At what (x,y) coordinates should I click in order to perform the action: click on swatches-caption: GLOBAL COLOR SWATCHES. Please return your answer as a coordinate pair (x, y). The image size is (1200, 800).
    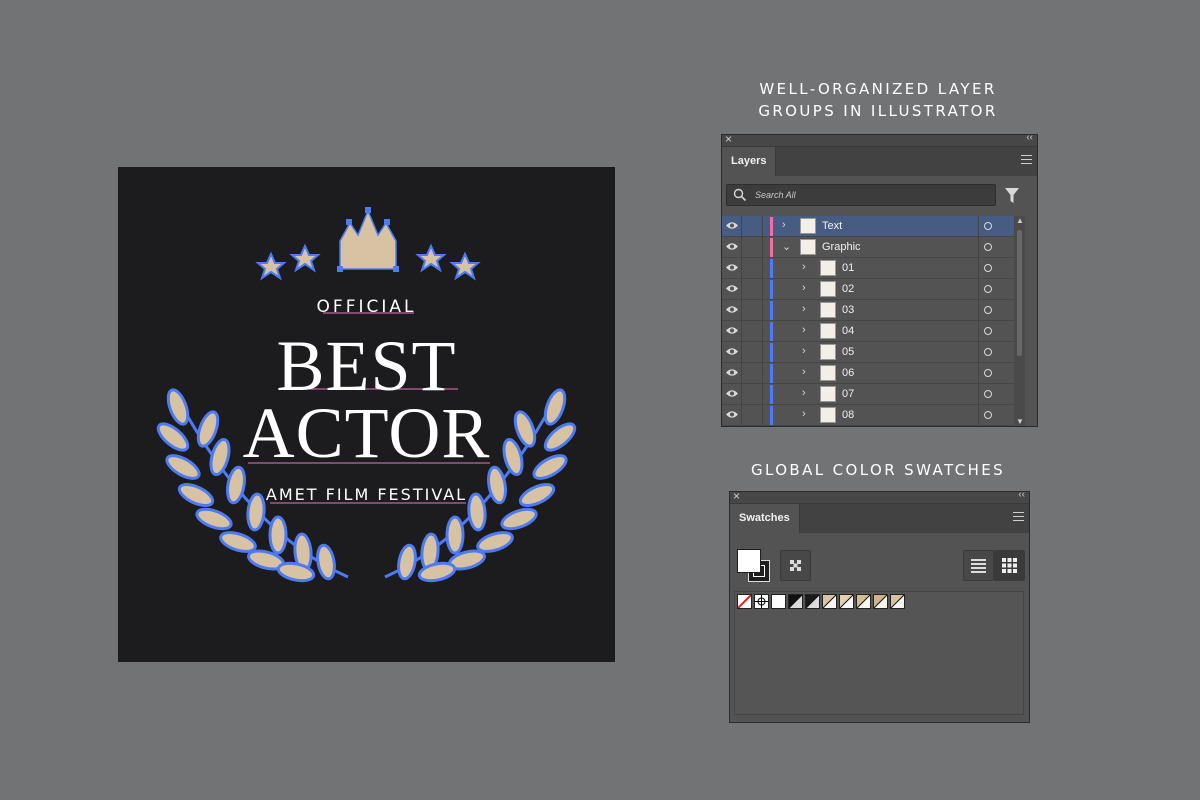
    Looking at the image, I should click on (878, 470).